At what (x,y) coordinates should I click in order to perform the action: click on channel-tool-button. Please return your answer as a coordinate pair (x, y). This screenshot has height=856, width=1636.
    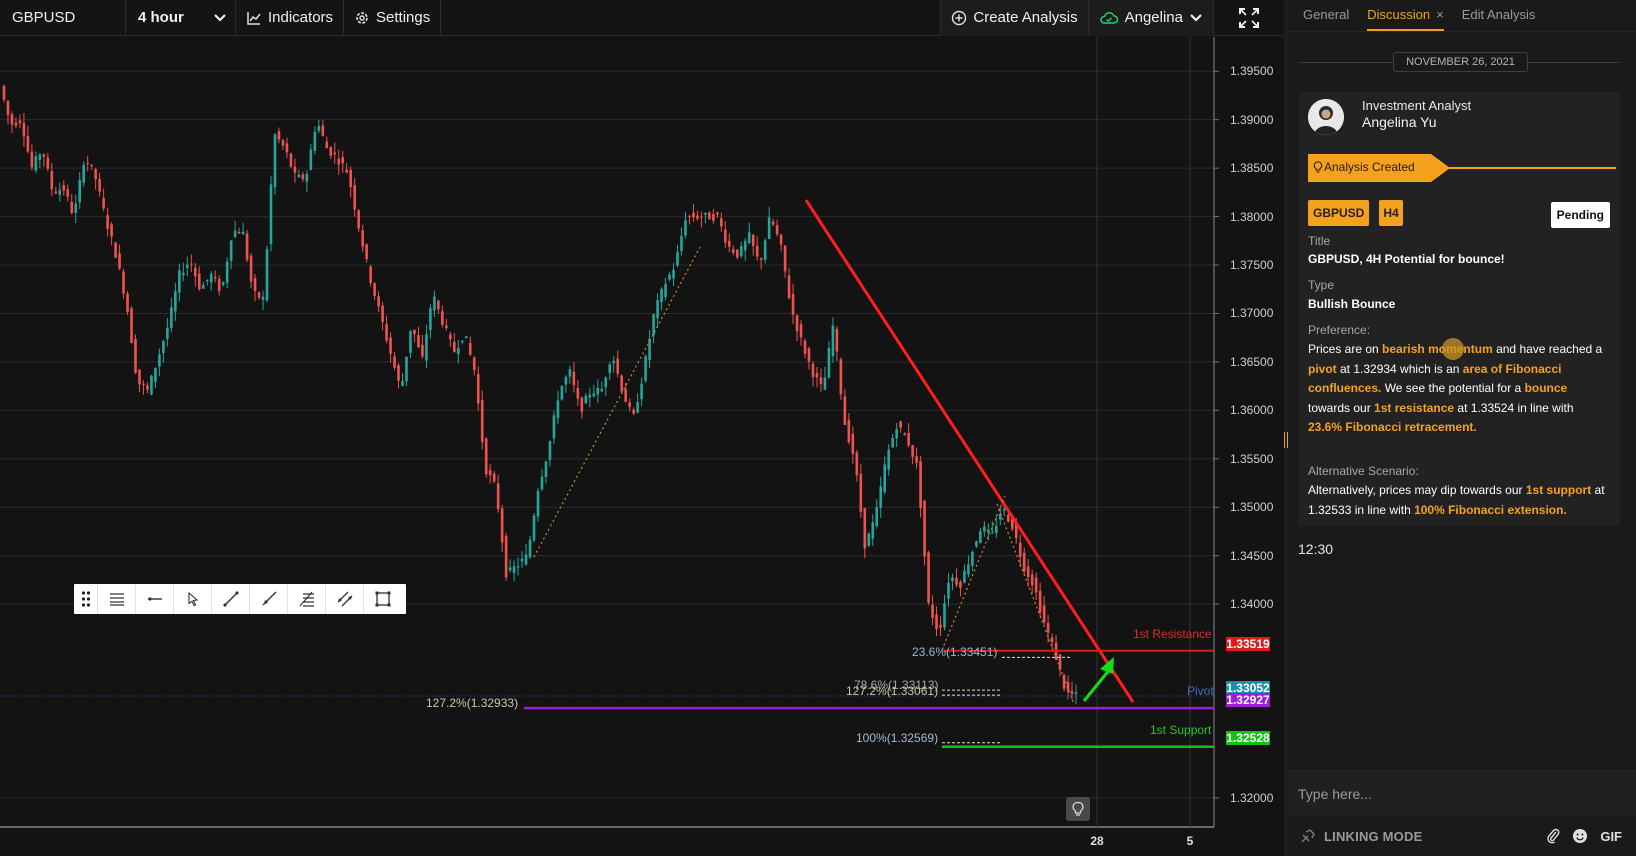
    Looking at the image, I should click on (345, 599).